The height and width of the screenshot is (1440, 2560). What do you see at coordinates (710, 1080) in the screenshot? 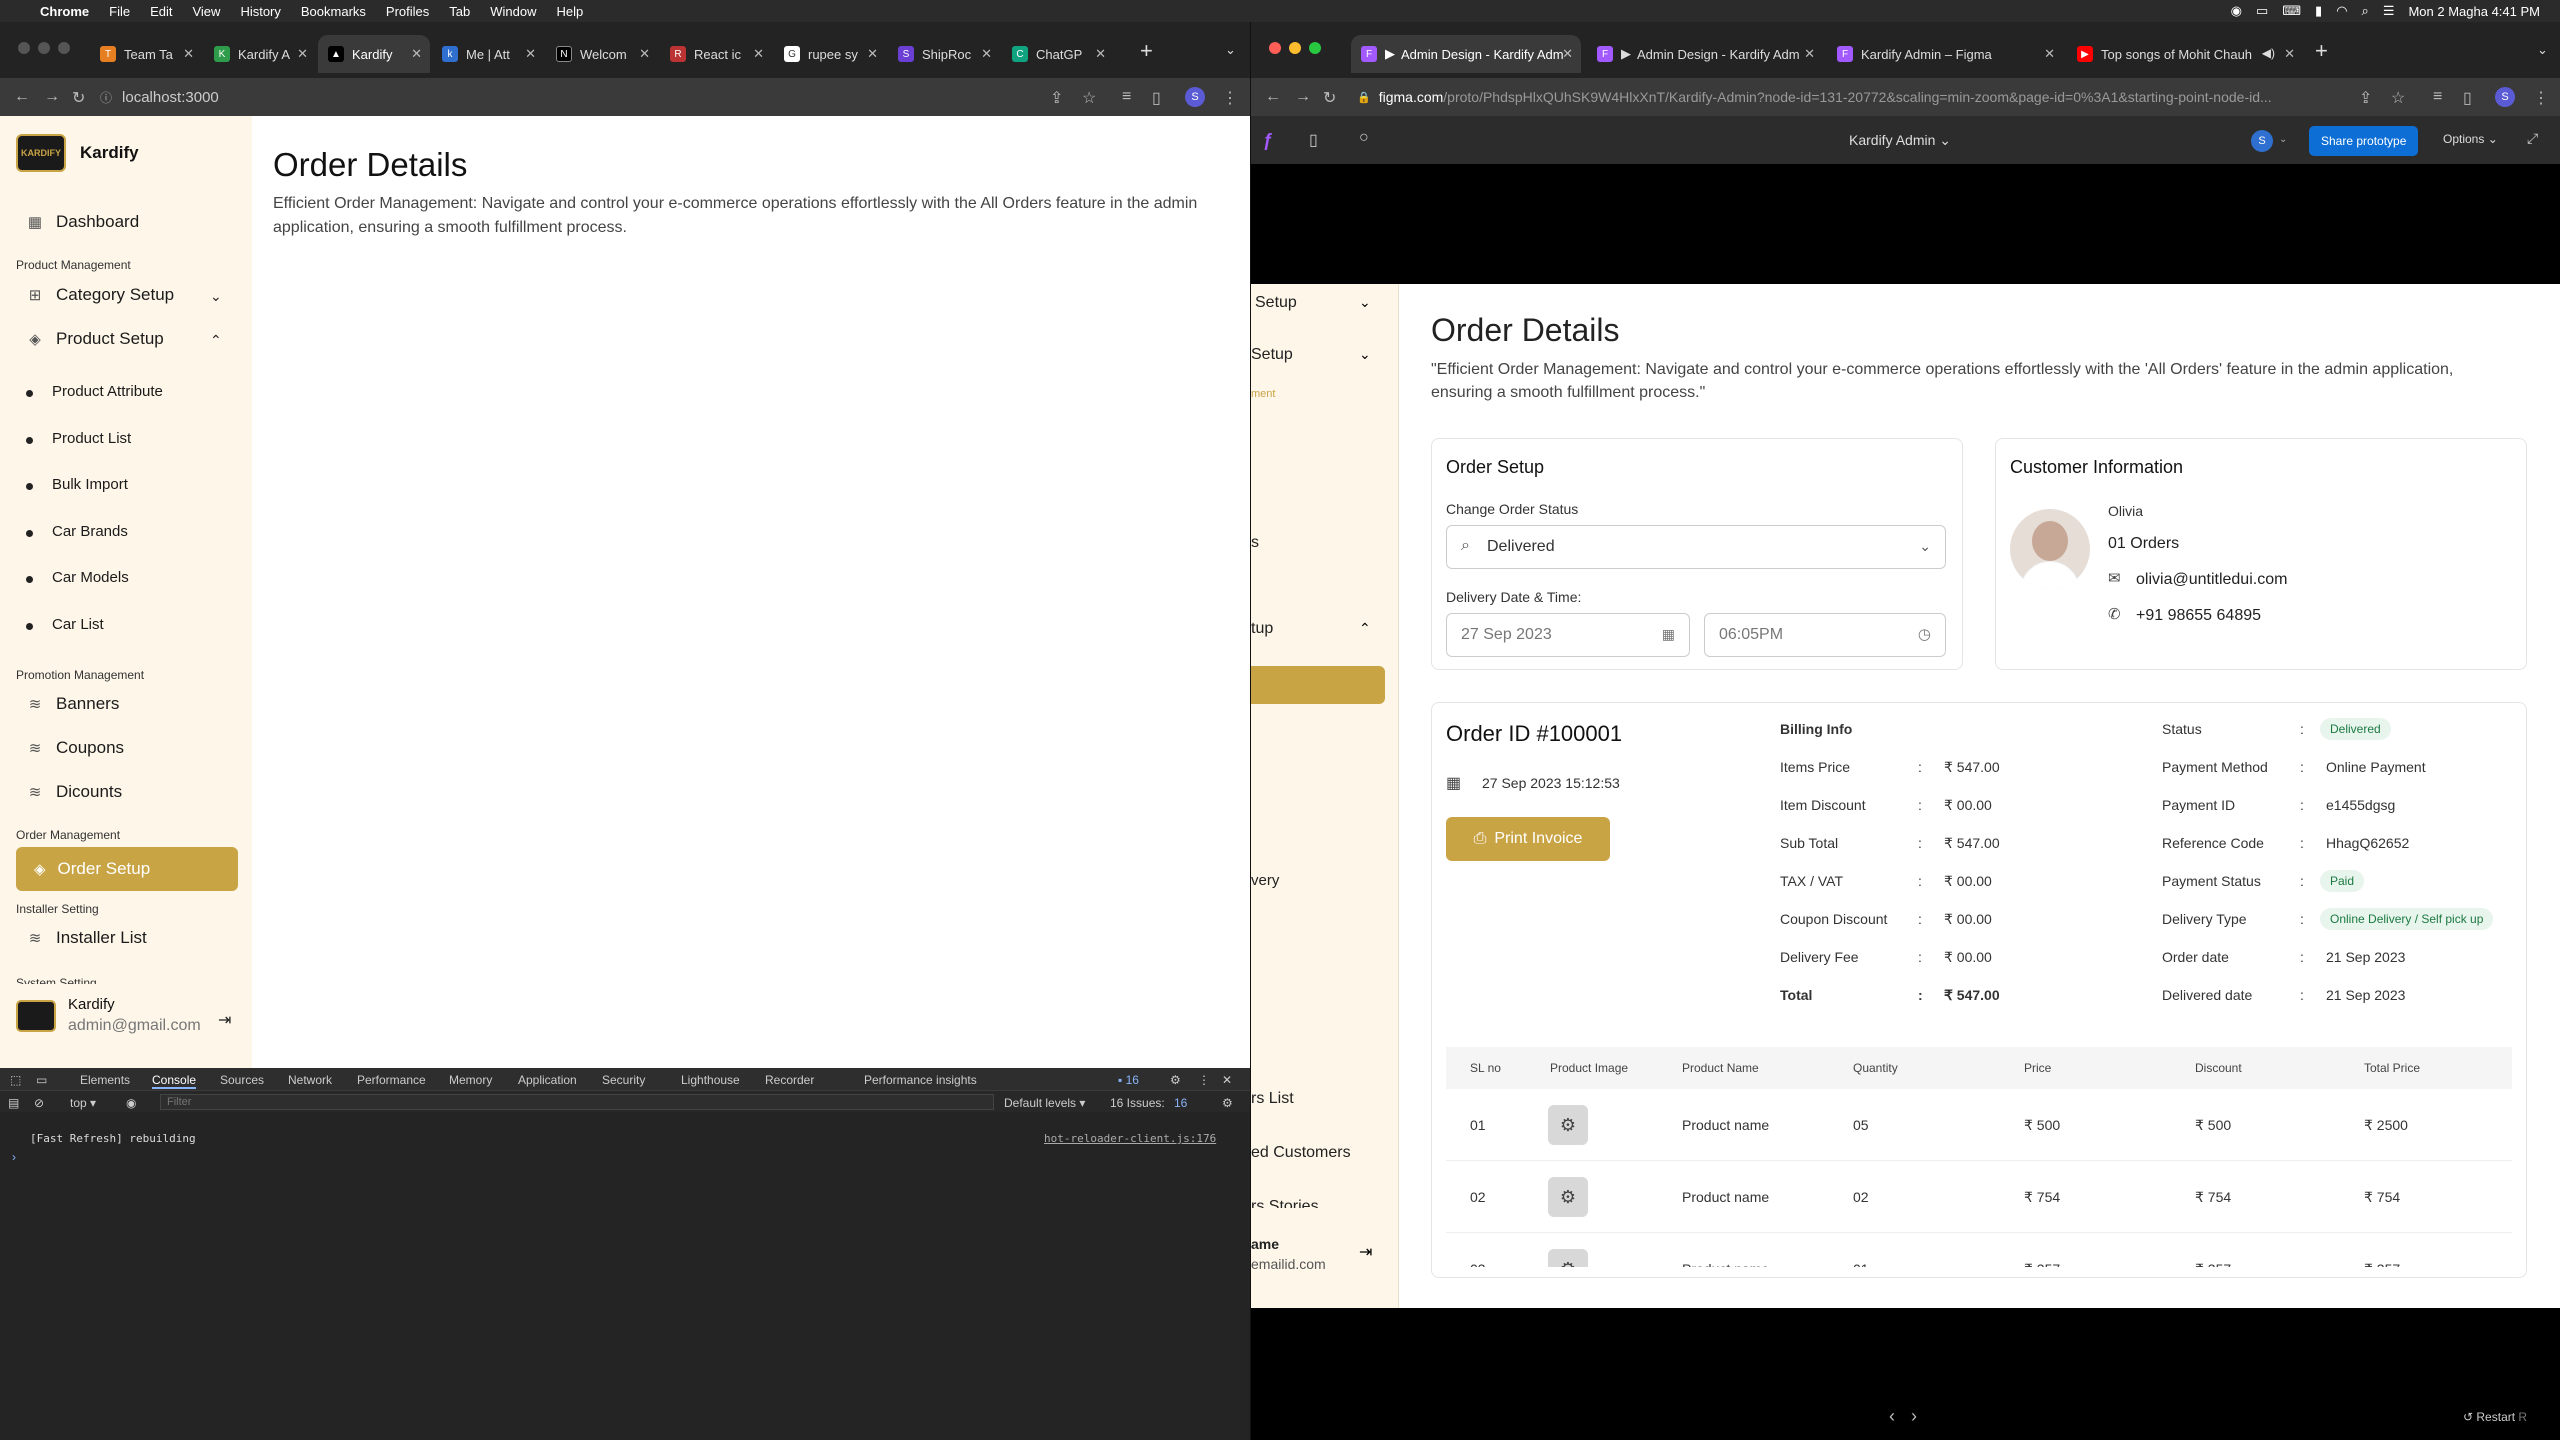
I see `devtools-tab-lighthouse: Lighthouse` at bounding box center [710, 1080].